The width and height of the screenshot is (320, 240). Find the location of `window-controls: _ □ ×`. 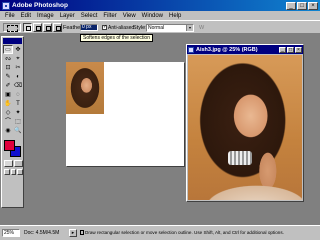

window-controls: _ □ × is located at coordinates (302, 5).